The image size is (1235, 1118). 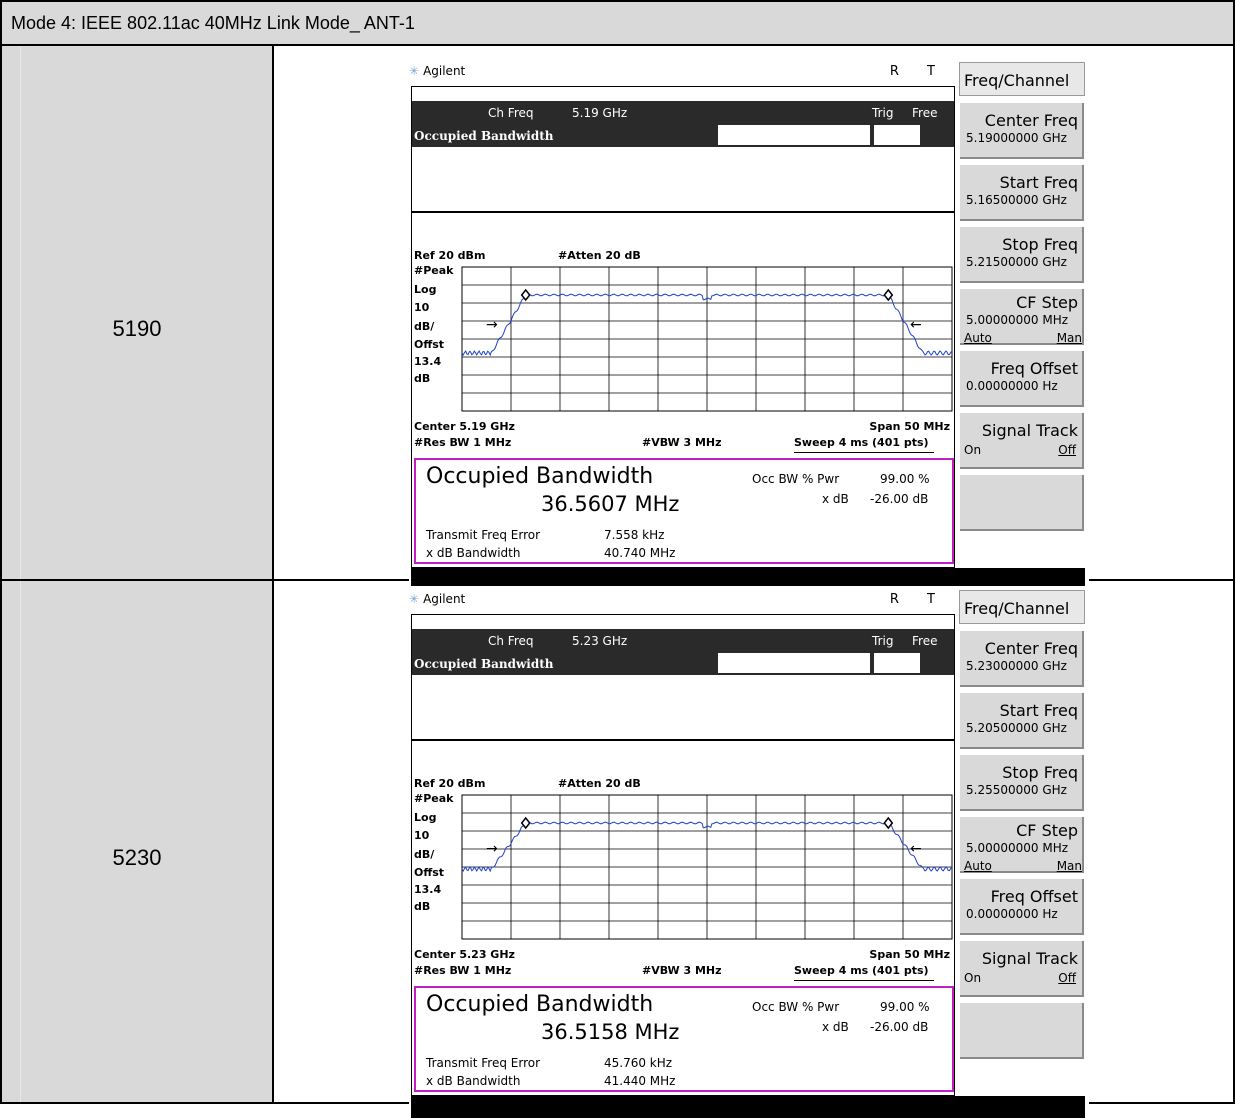 I want to click on softkey-label: Start Freq, so click(x=1038, y=710).